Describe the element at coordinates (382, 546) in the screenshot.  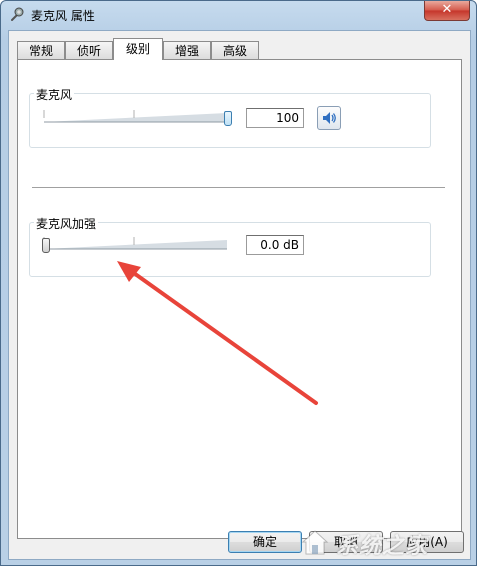
I see `watermark-text: 系统之家` at that location.